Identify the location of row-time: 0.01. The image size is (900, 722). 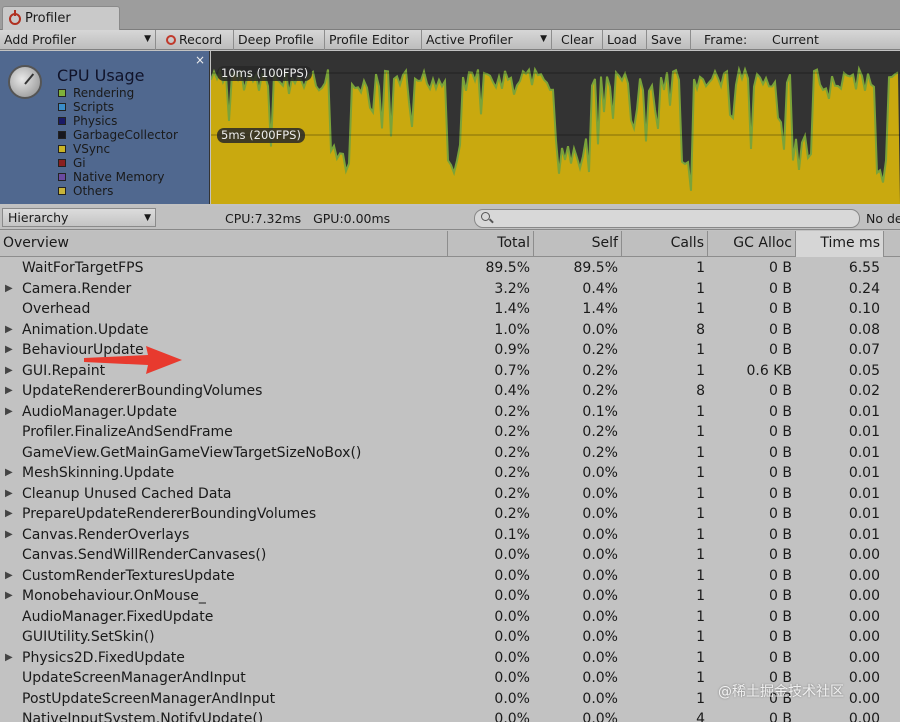
(864, 411).